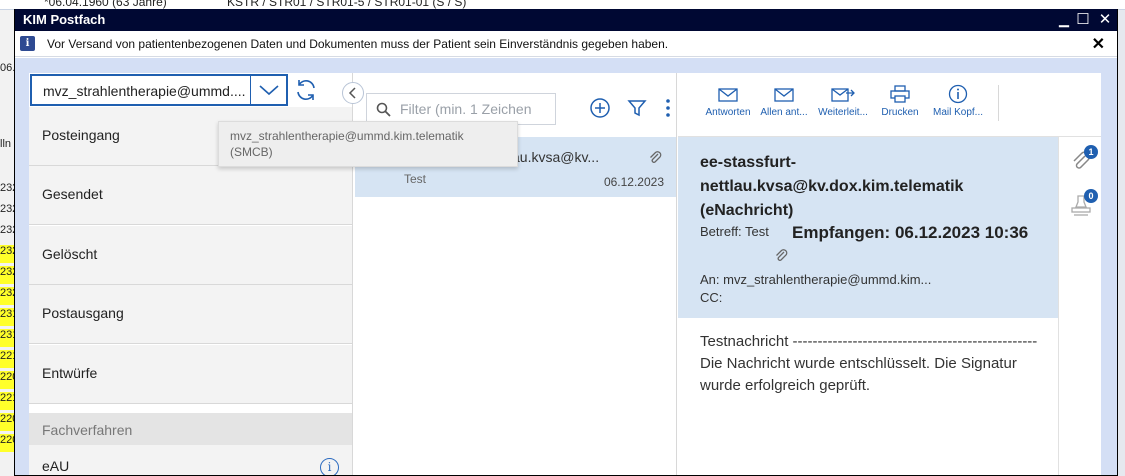  Describe the element at coordinates (668, 108) in the screenshot. I see `more-options-icon` at that location.